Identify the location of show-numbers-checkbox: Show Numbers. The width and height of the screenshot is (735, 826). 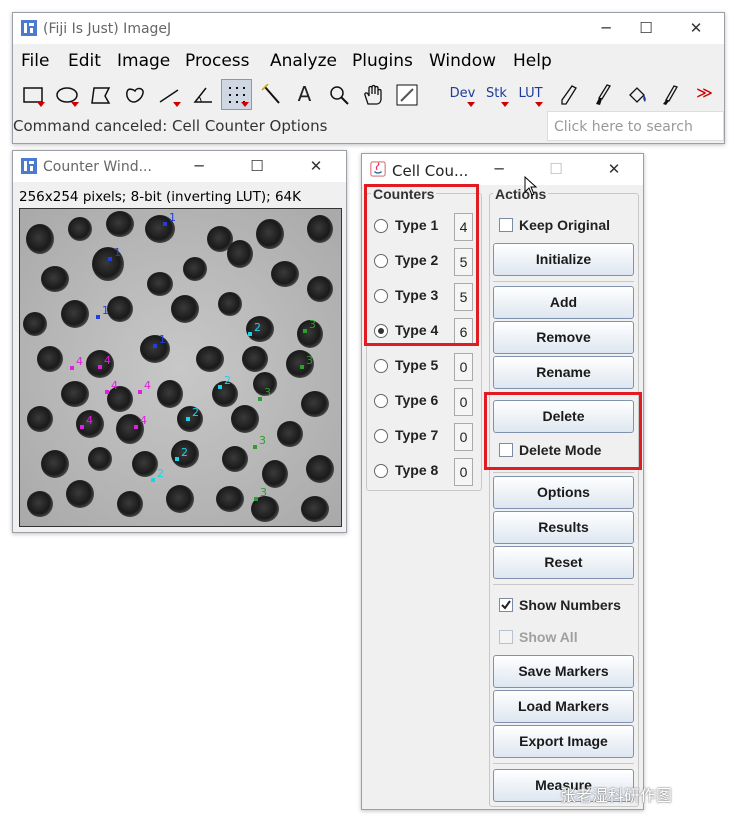
(569, 606).